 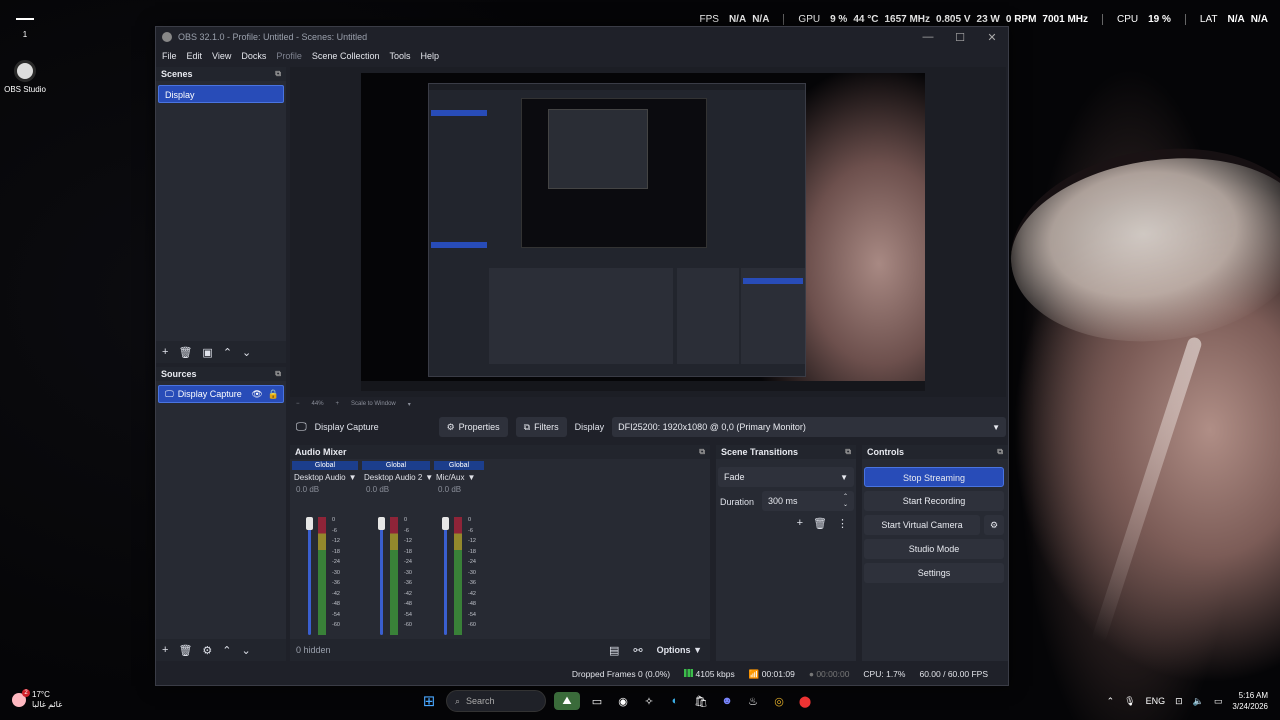 What do you see at coordinates (496, 701) in the screenshot?
I see `taskbar-search: ⌕ Search` at bounding box center [496, 701].